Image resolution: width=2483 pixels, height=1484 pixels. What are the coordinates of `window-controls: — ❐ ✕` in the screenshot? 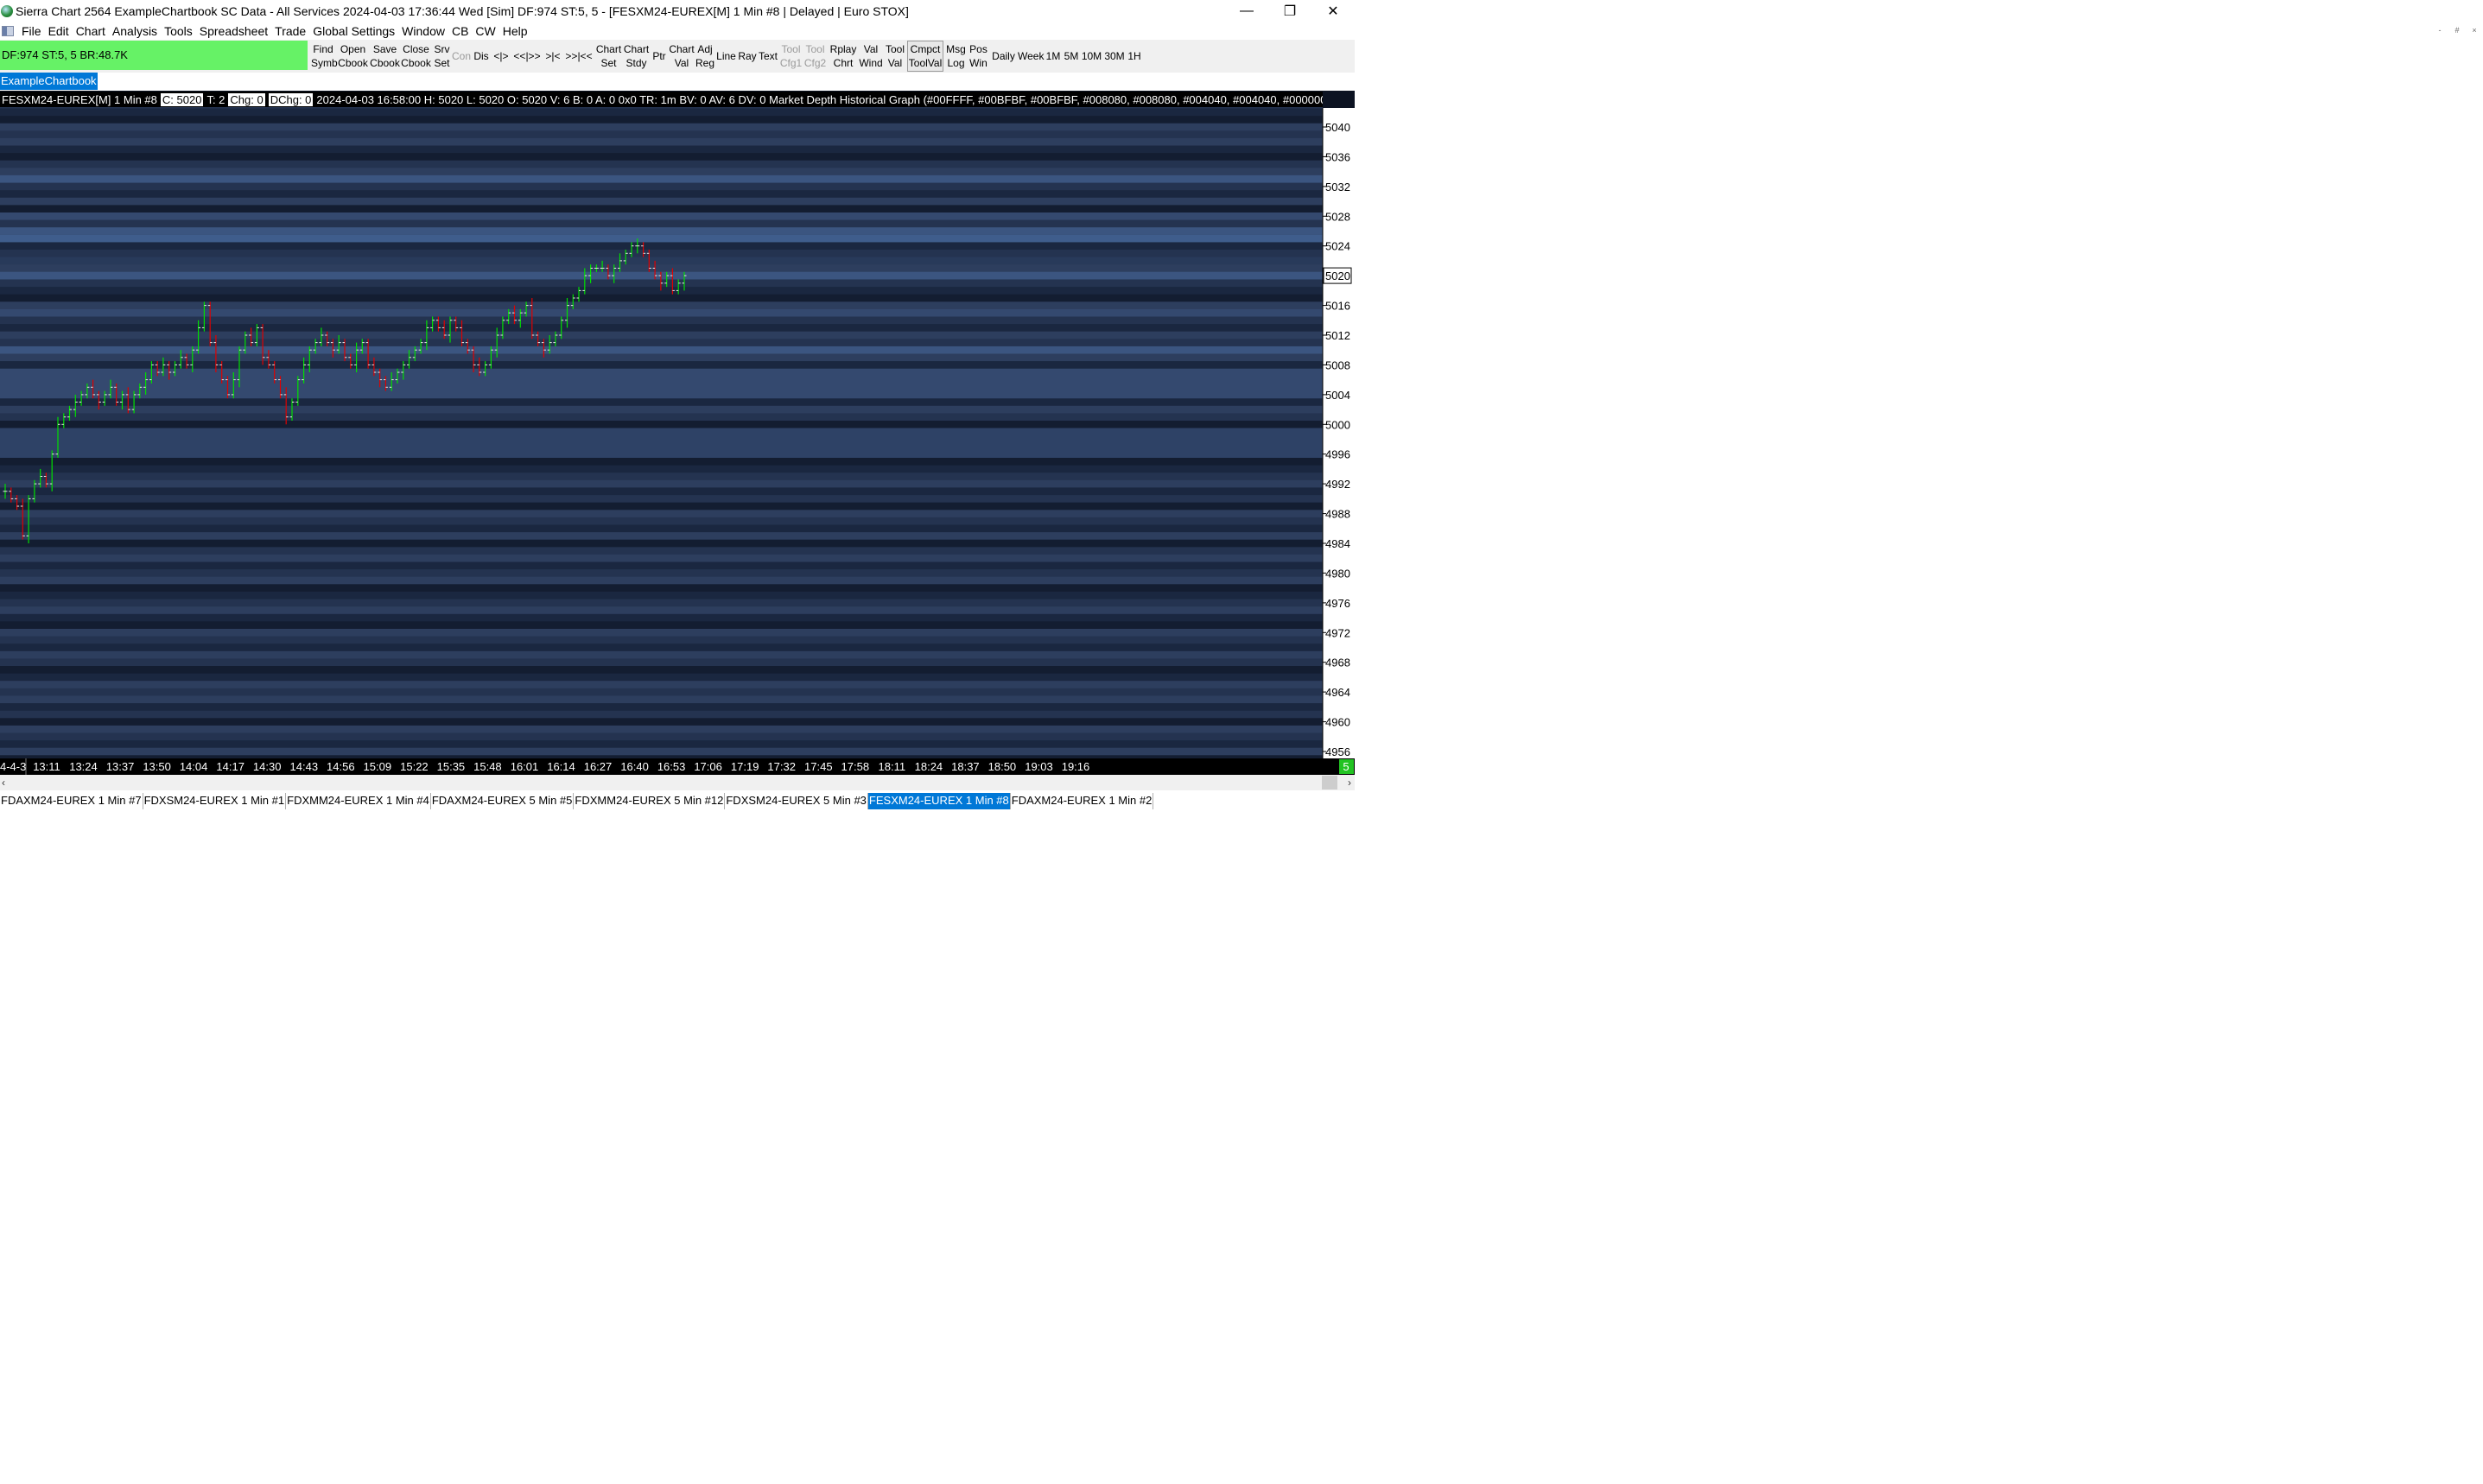 It's located at (1290, 11).